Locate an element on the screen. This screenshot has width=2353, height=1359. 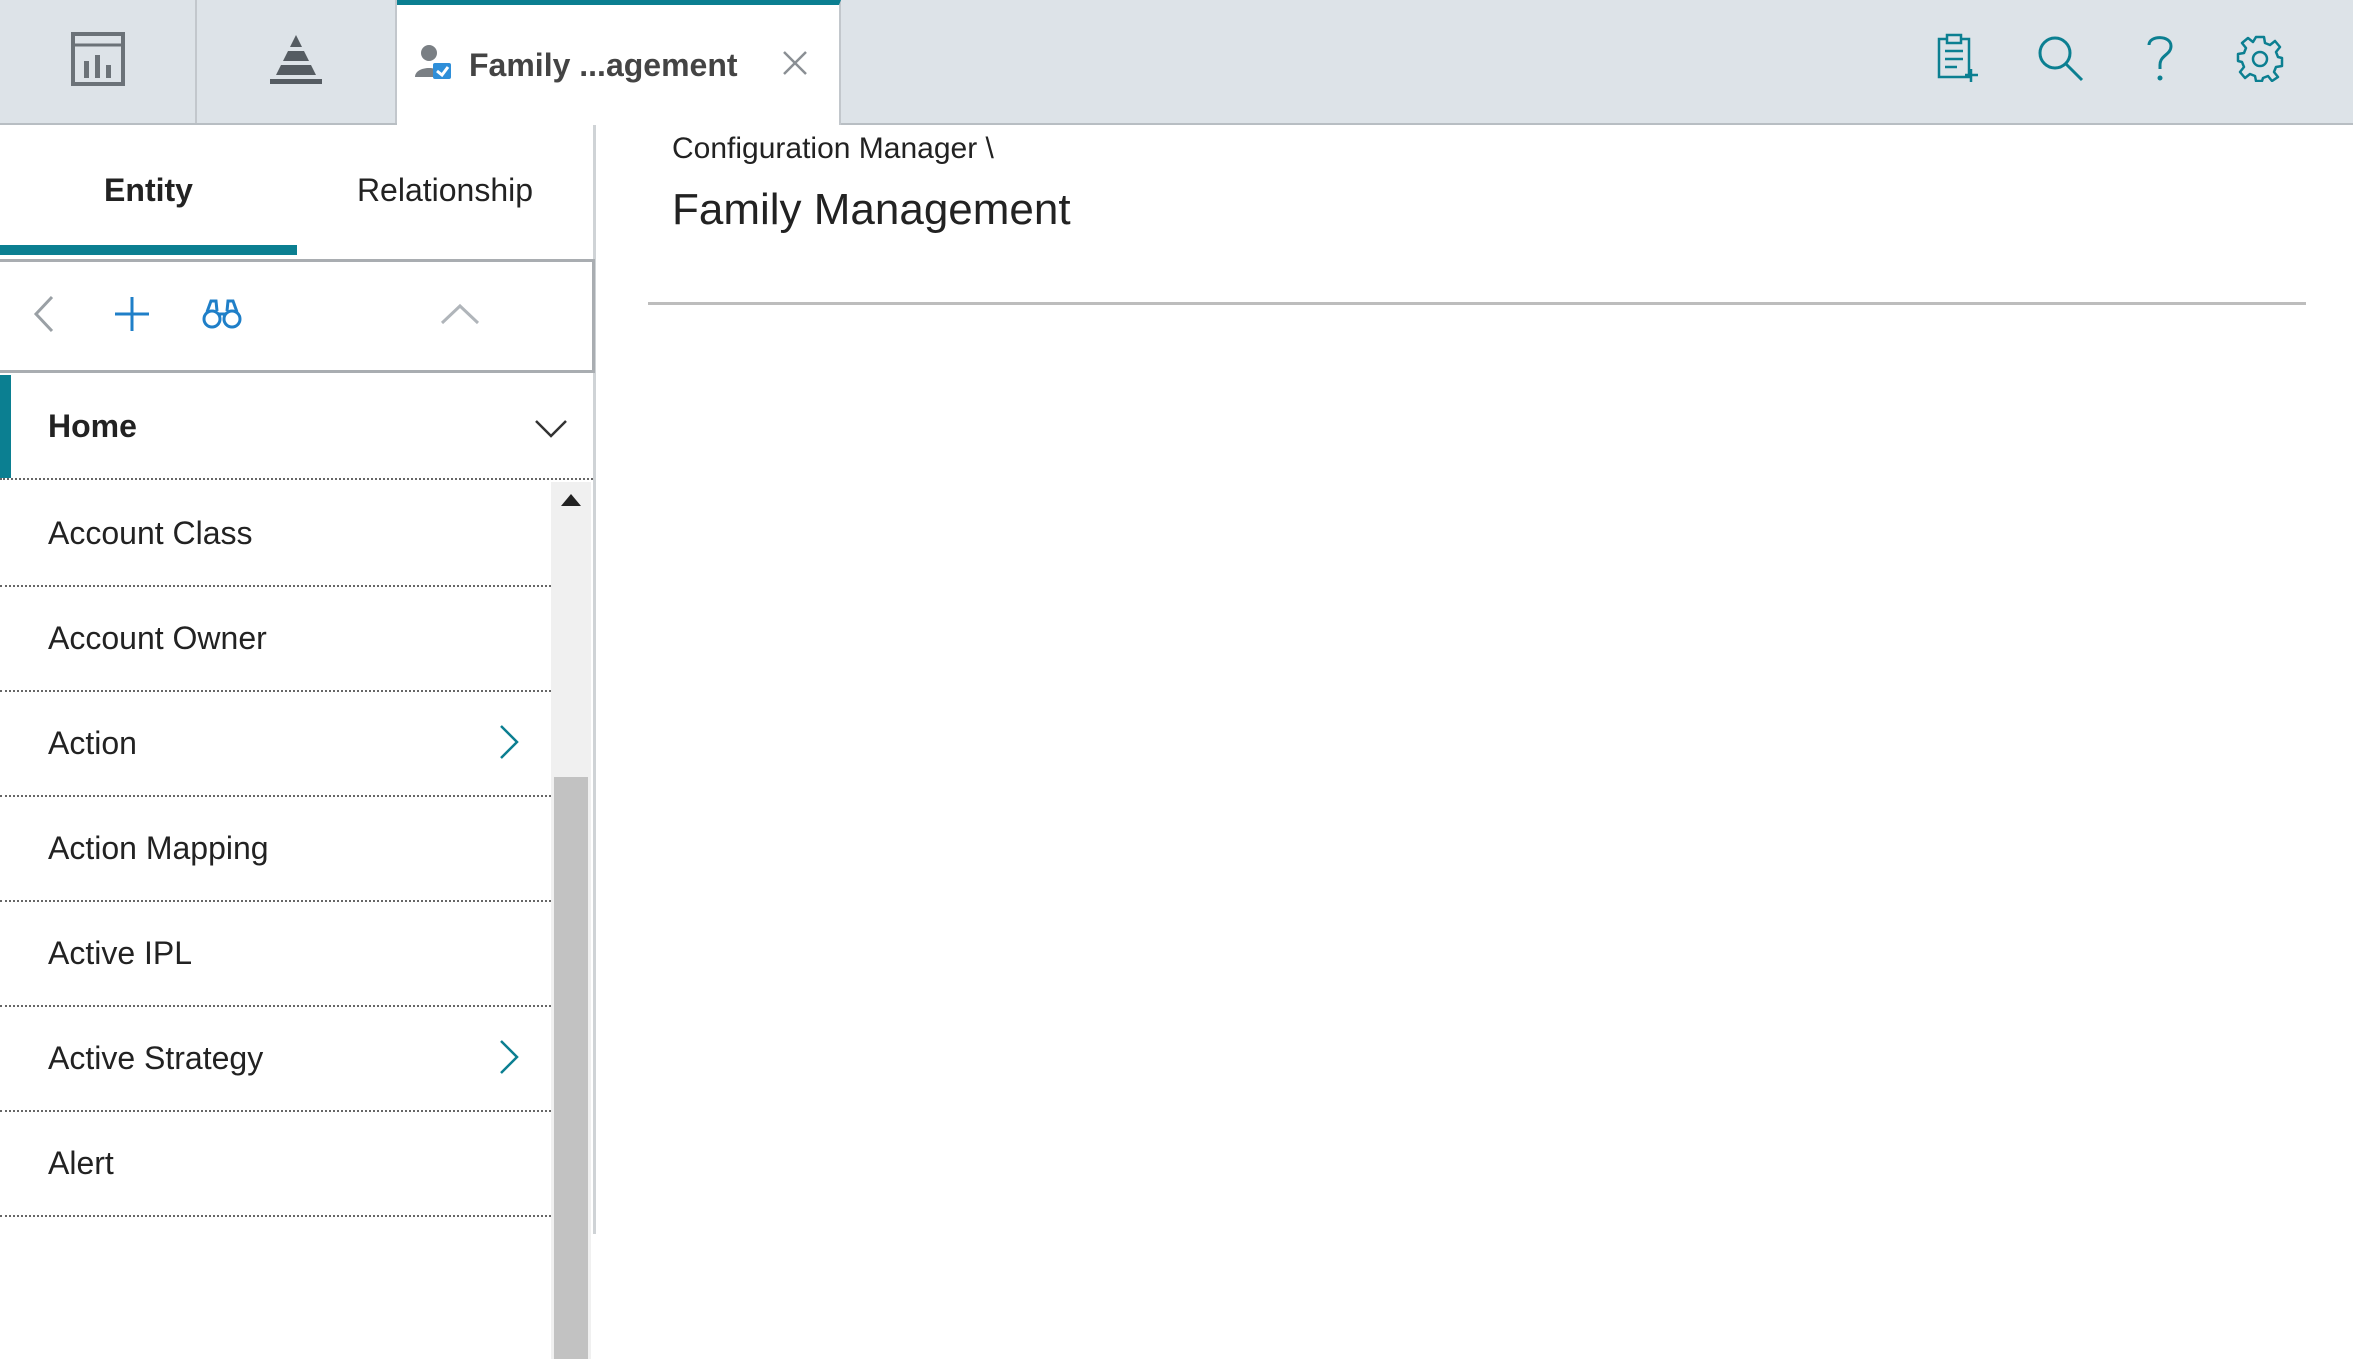
list-item: Action is located at coordinates (275, 744).